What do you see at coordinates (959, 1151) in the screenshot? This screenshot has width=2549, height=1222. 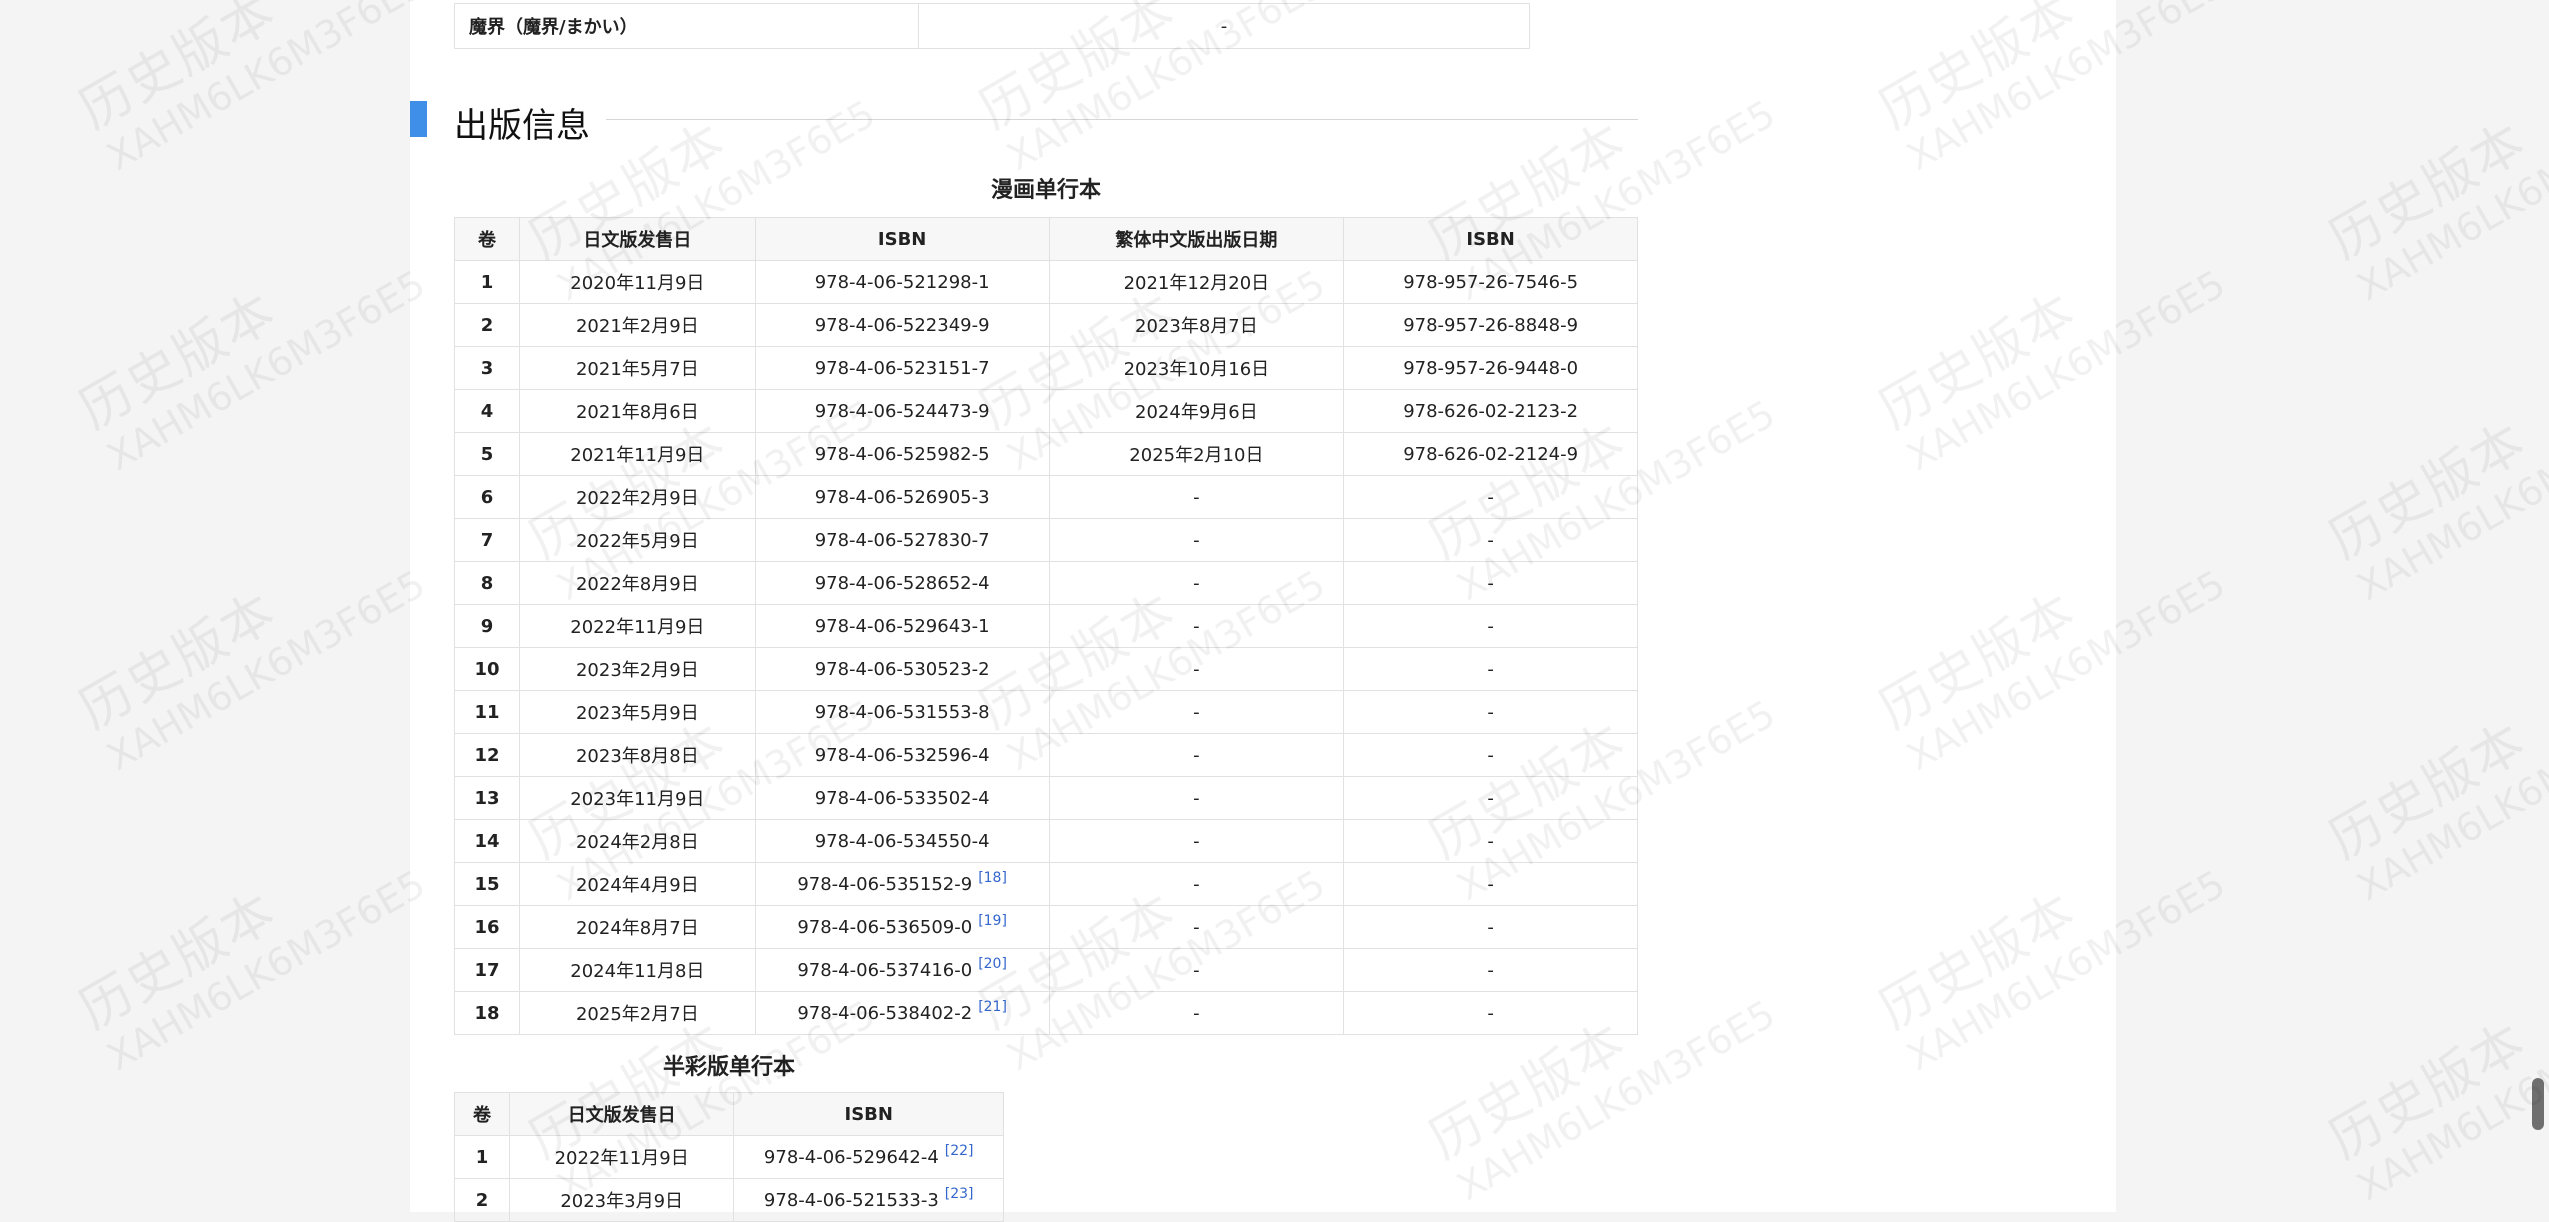 I see `reference-link: [22]` at bounding box center [959, 1151].